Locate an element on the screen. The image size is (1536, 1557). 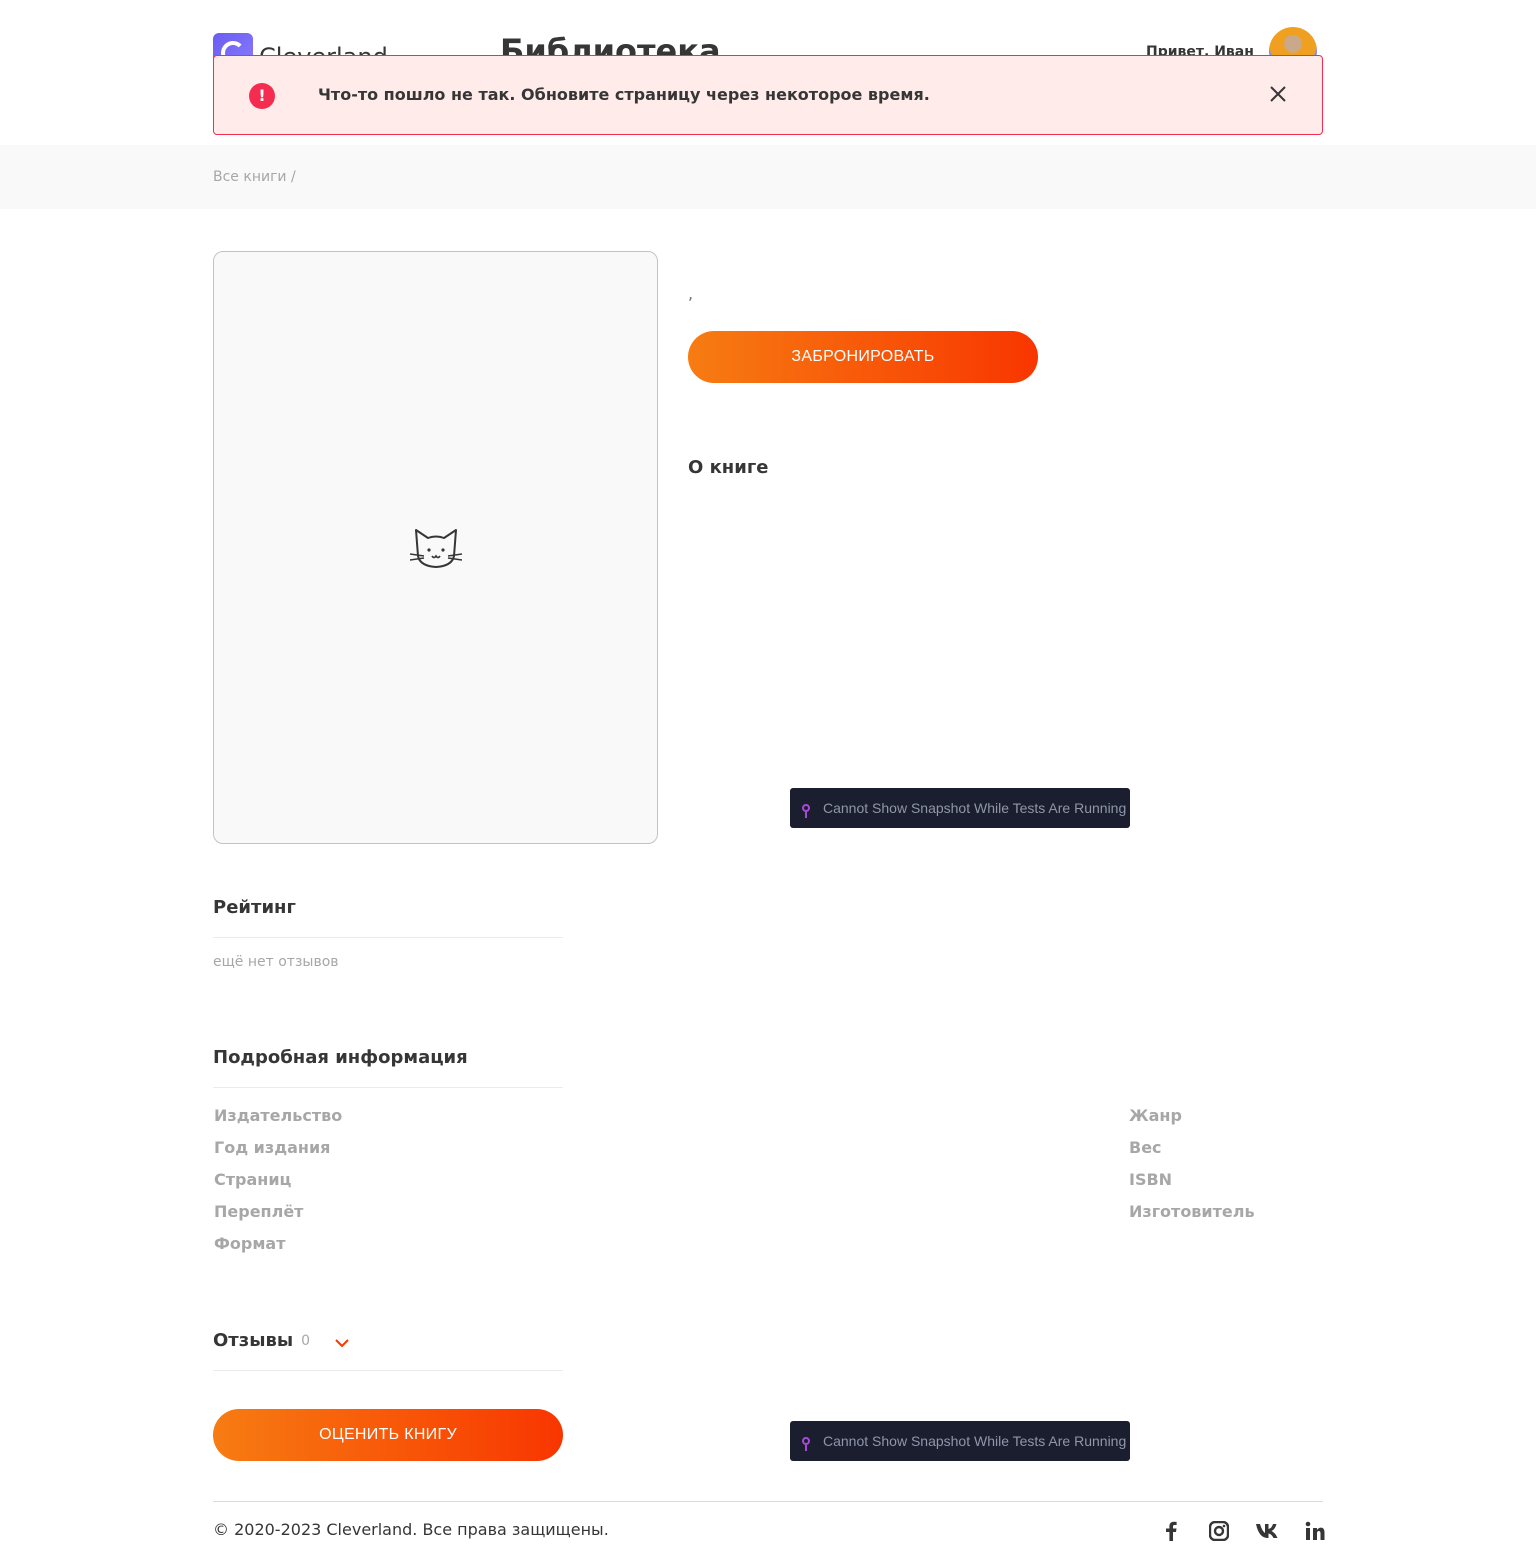
about-book-title: О книге is located at coordinates (728, 467).